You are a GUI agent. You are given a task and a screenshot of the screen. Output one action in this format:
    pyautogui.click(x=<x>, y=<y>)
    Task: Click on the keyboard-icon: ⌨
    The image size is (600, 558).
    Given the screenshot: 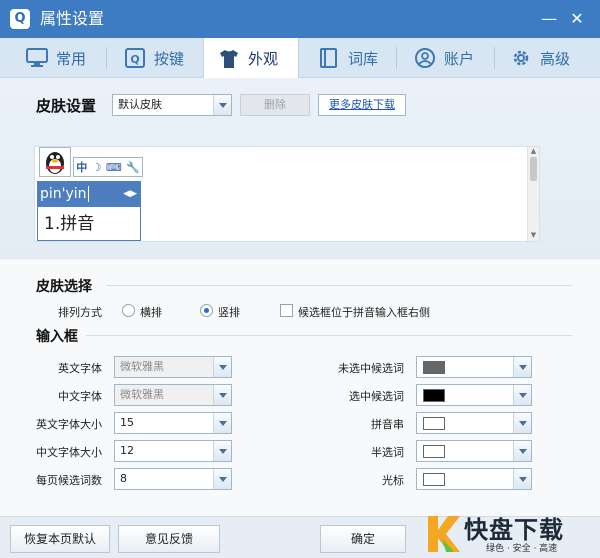 What is the action you would take?
    pyautogui.click(x=113, y=167)
    